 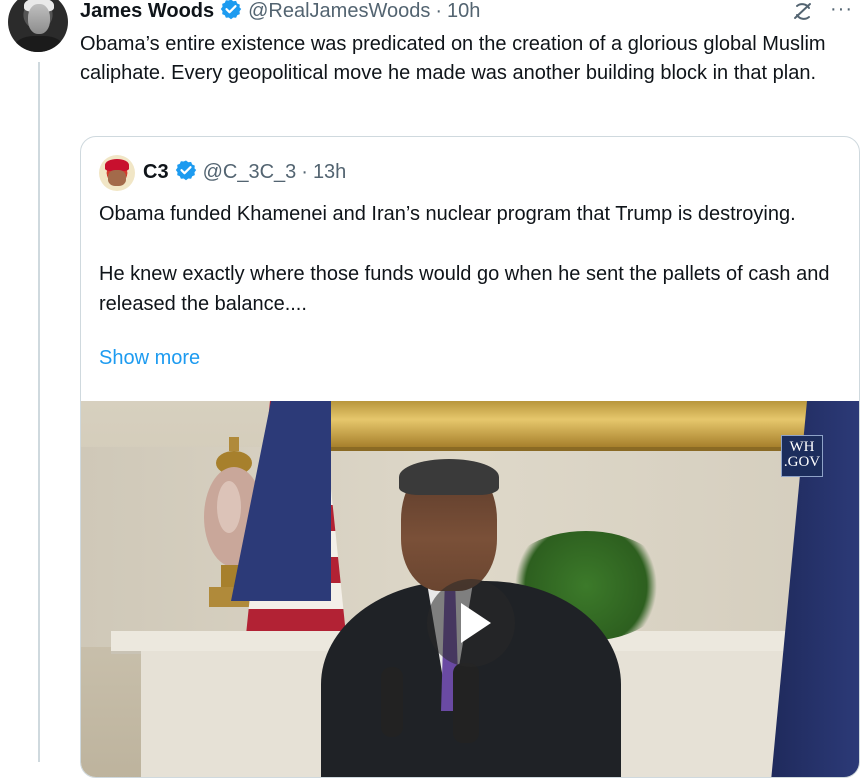 What do you see at coordinates (339, 11) in the screenshot?
I see `author-handle: @RealJamesWoods` at bounding box center [339, 11].